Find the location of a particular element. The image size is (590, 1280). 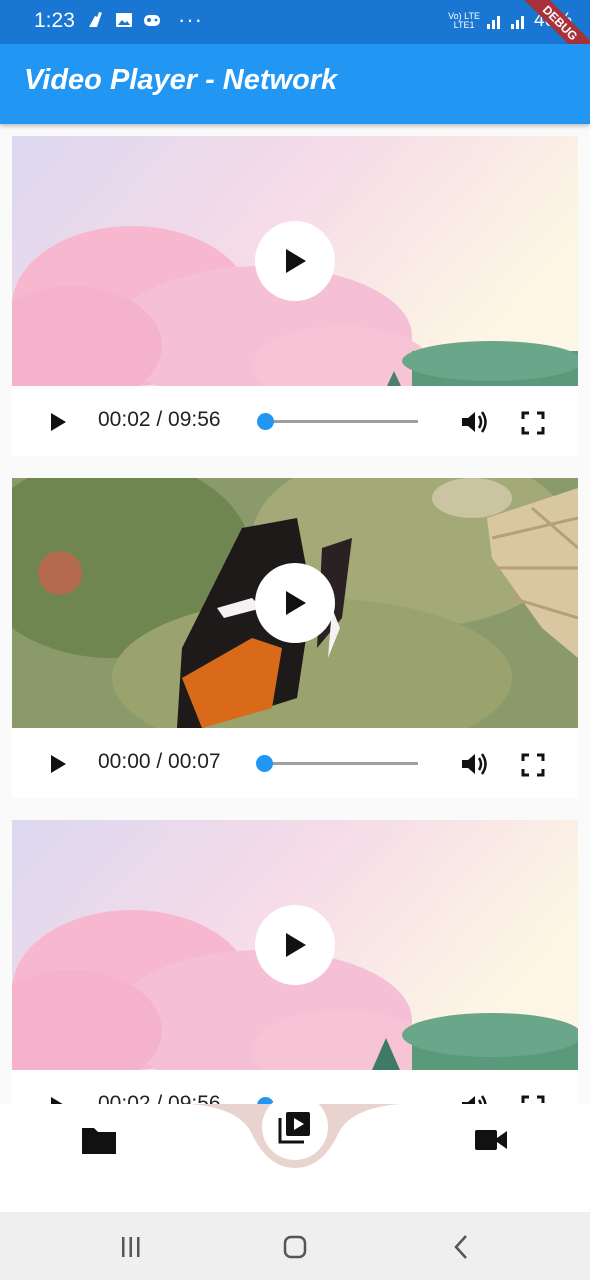

nav-folder-button is located at coordinates (99, 1140).